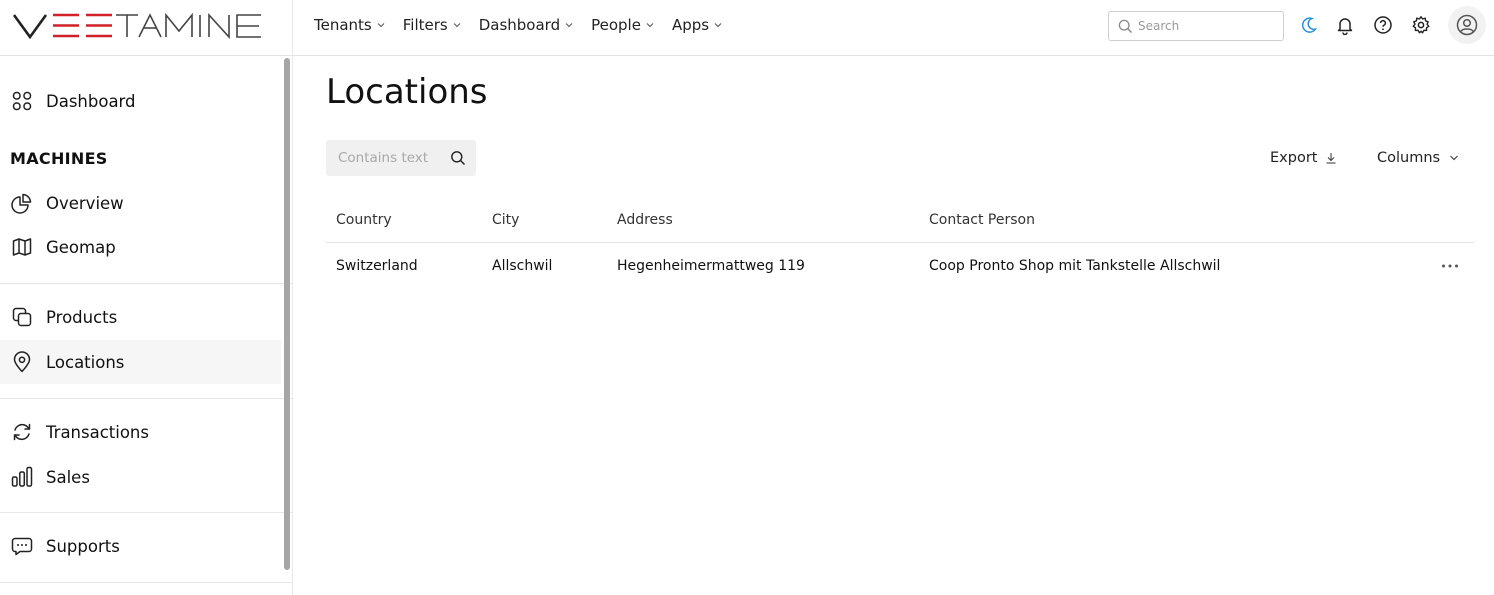 Image resolution: width=1494 pixels, height=595 pixels. I want to click on sidebar-item-sales: Sales, so click(140, 477).